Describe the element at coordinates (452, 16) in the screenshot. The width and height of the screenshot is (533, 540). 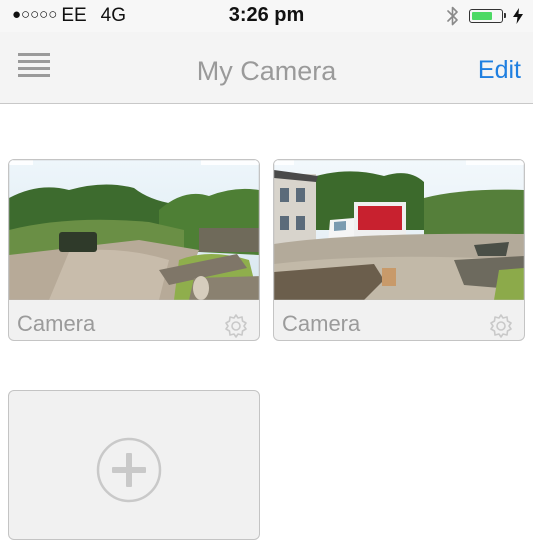
I see `bluetooth-icon` at that location.